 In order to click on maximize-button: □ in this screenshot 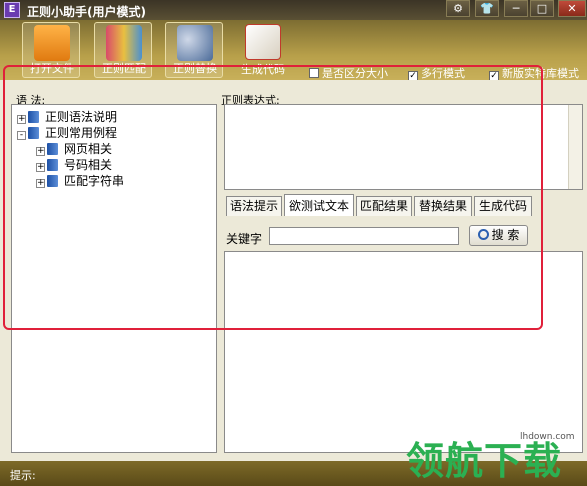, I will do `click(542, 8)`.